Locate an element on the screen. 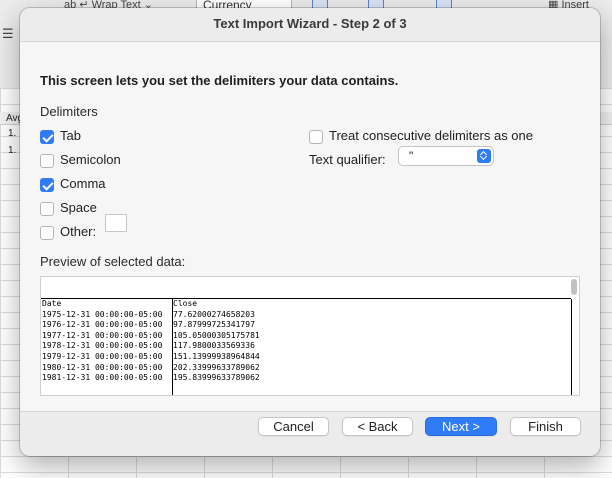  preview-cell: 1981-12-31 00:00:00-05:00 is located at coordinates (102, 378).